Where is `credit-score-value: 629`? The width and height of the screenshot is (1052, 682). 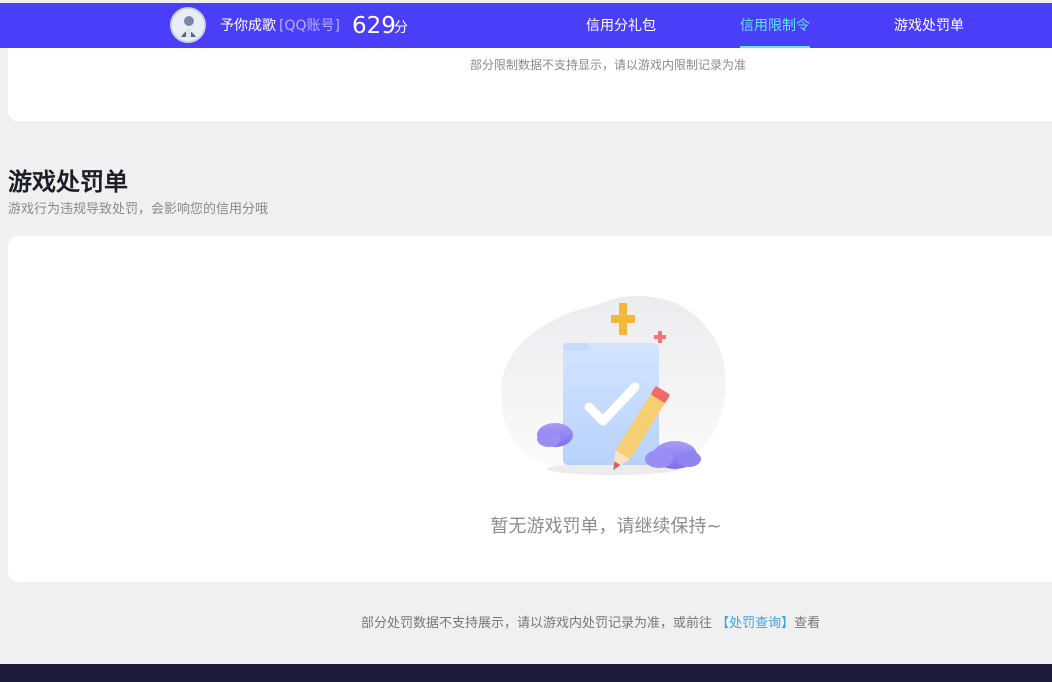 credit-score-value: 629 is located at coordinates (374, 26).